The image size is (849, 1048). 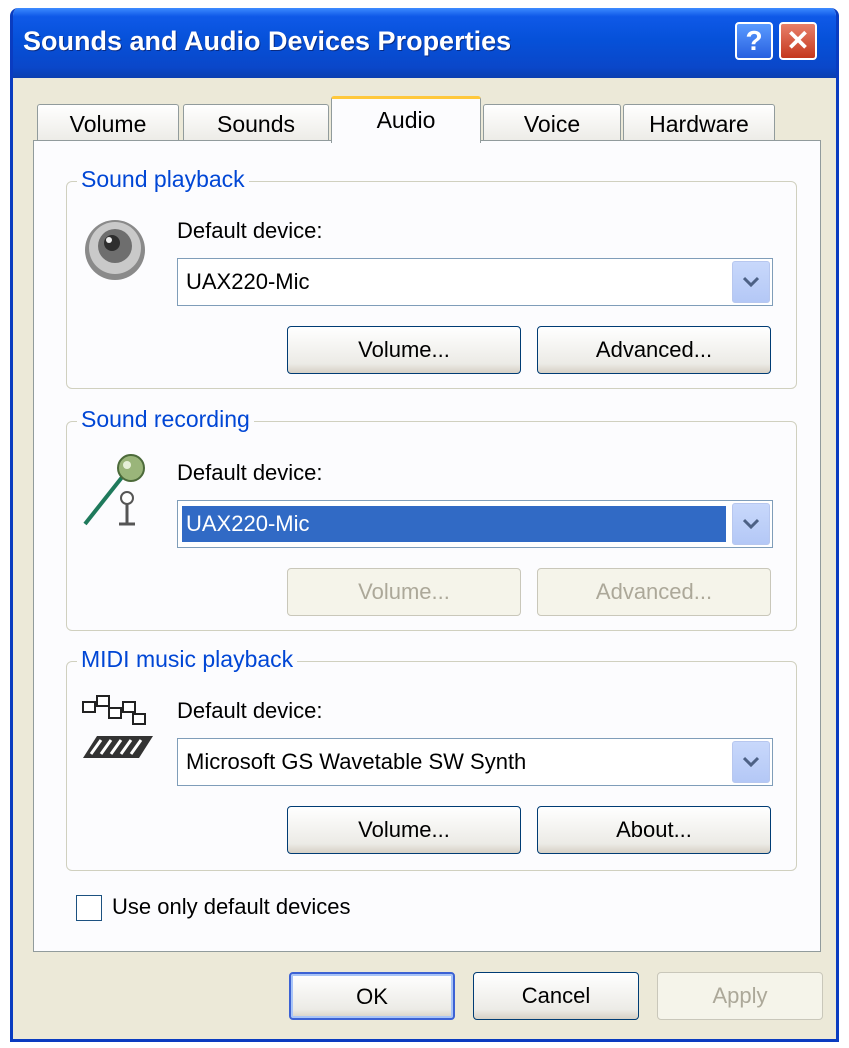 I want to click on close-button: ✕, so click(x=798, y=41).